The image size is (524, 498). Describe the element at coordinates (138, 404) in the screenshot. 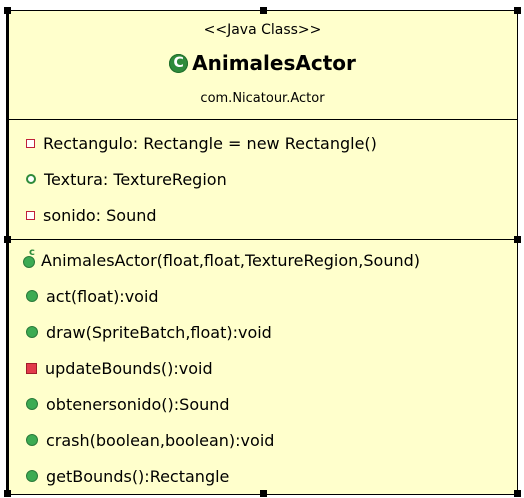

I see `method-label: obtenersonido():Sound` at that location.